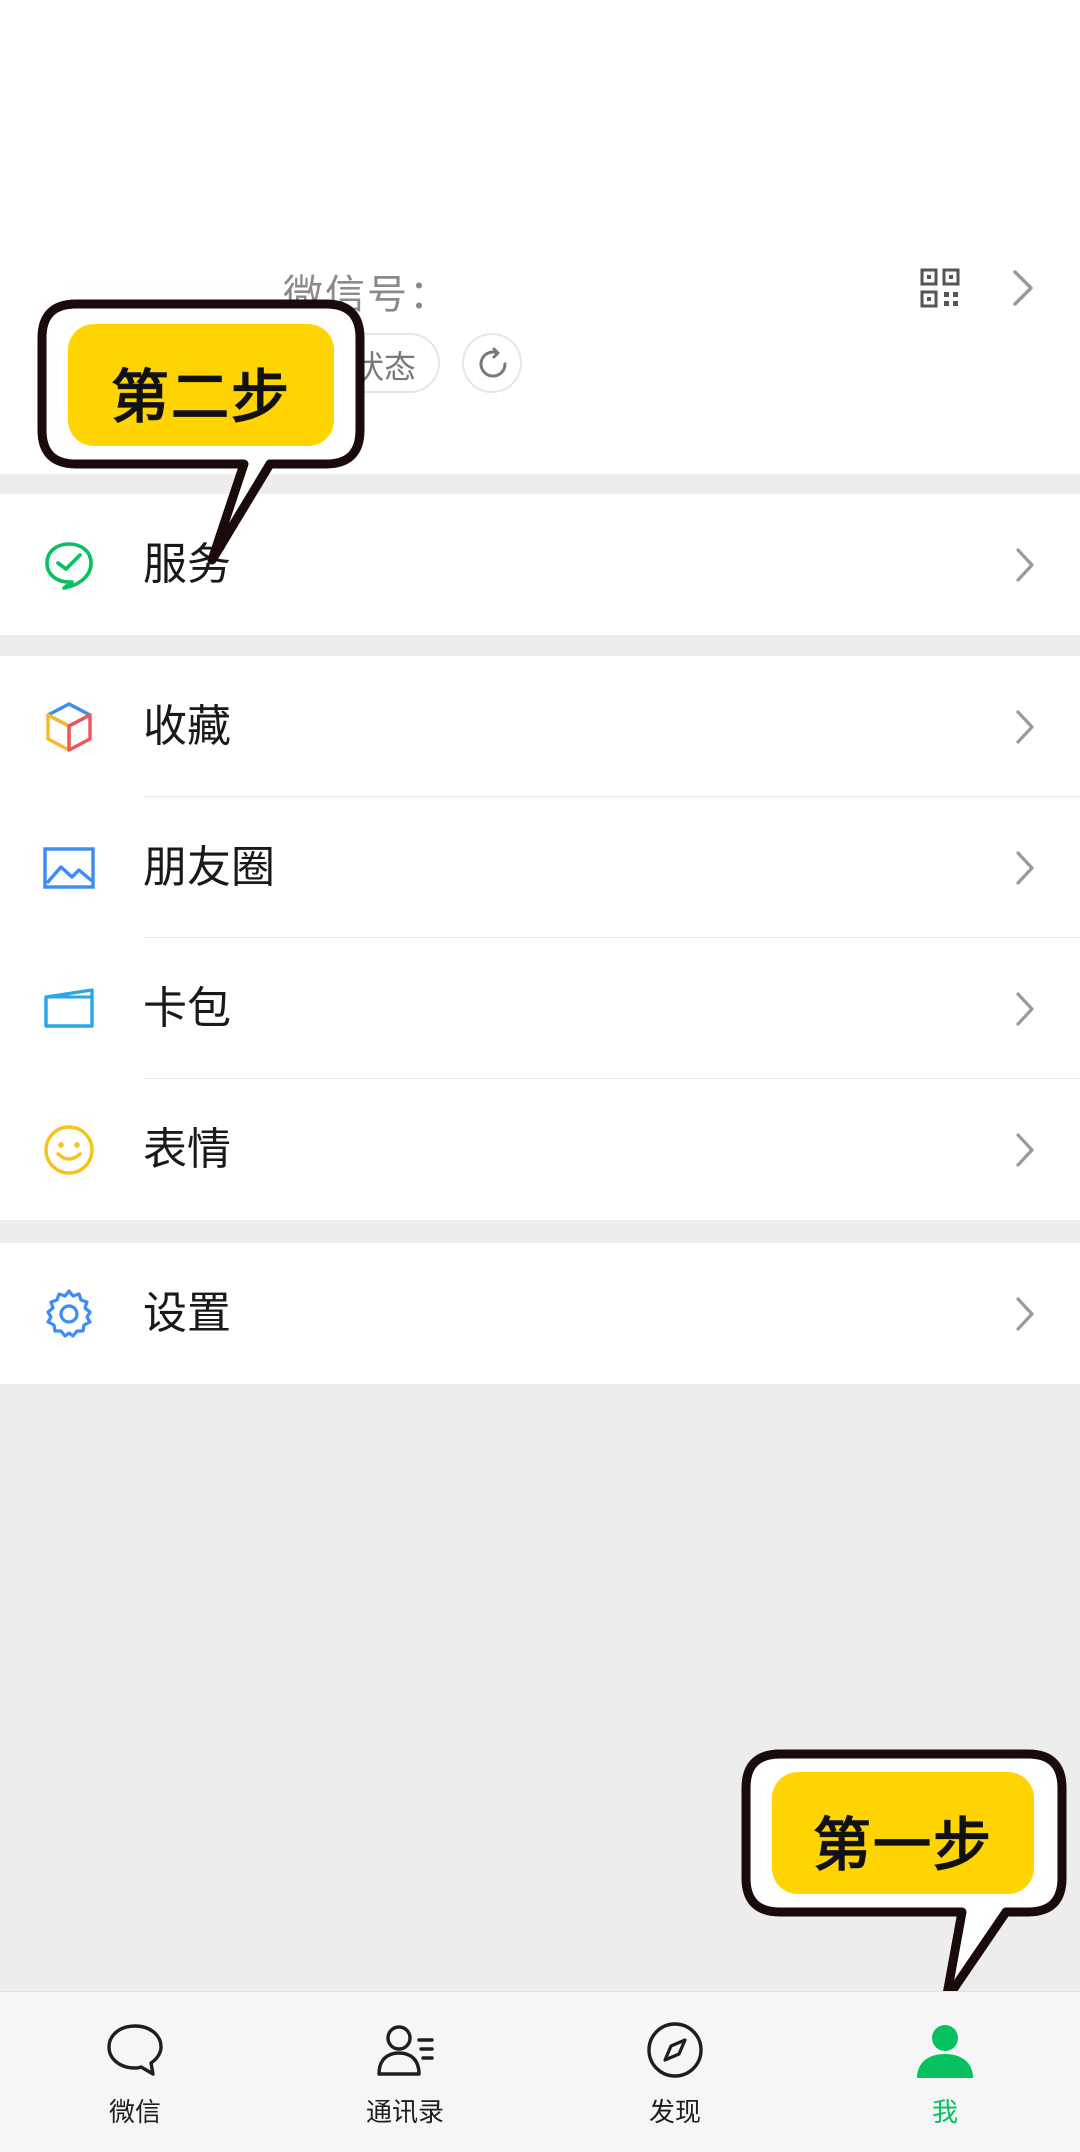 The height and width of the screenshot is (2152, 1080). What do you see at coordinates (69, 1313) in the screenshot?
I see `gear-icon` at bounding box center [69, 1313].